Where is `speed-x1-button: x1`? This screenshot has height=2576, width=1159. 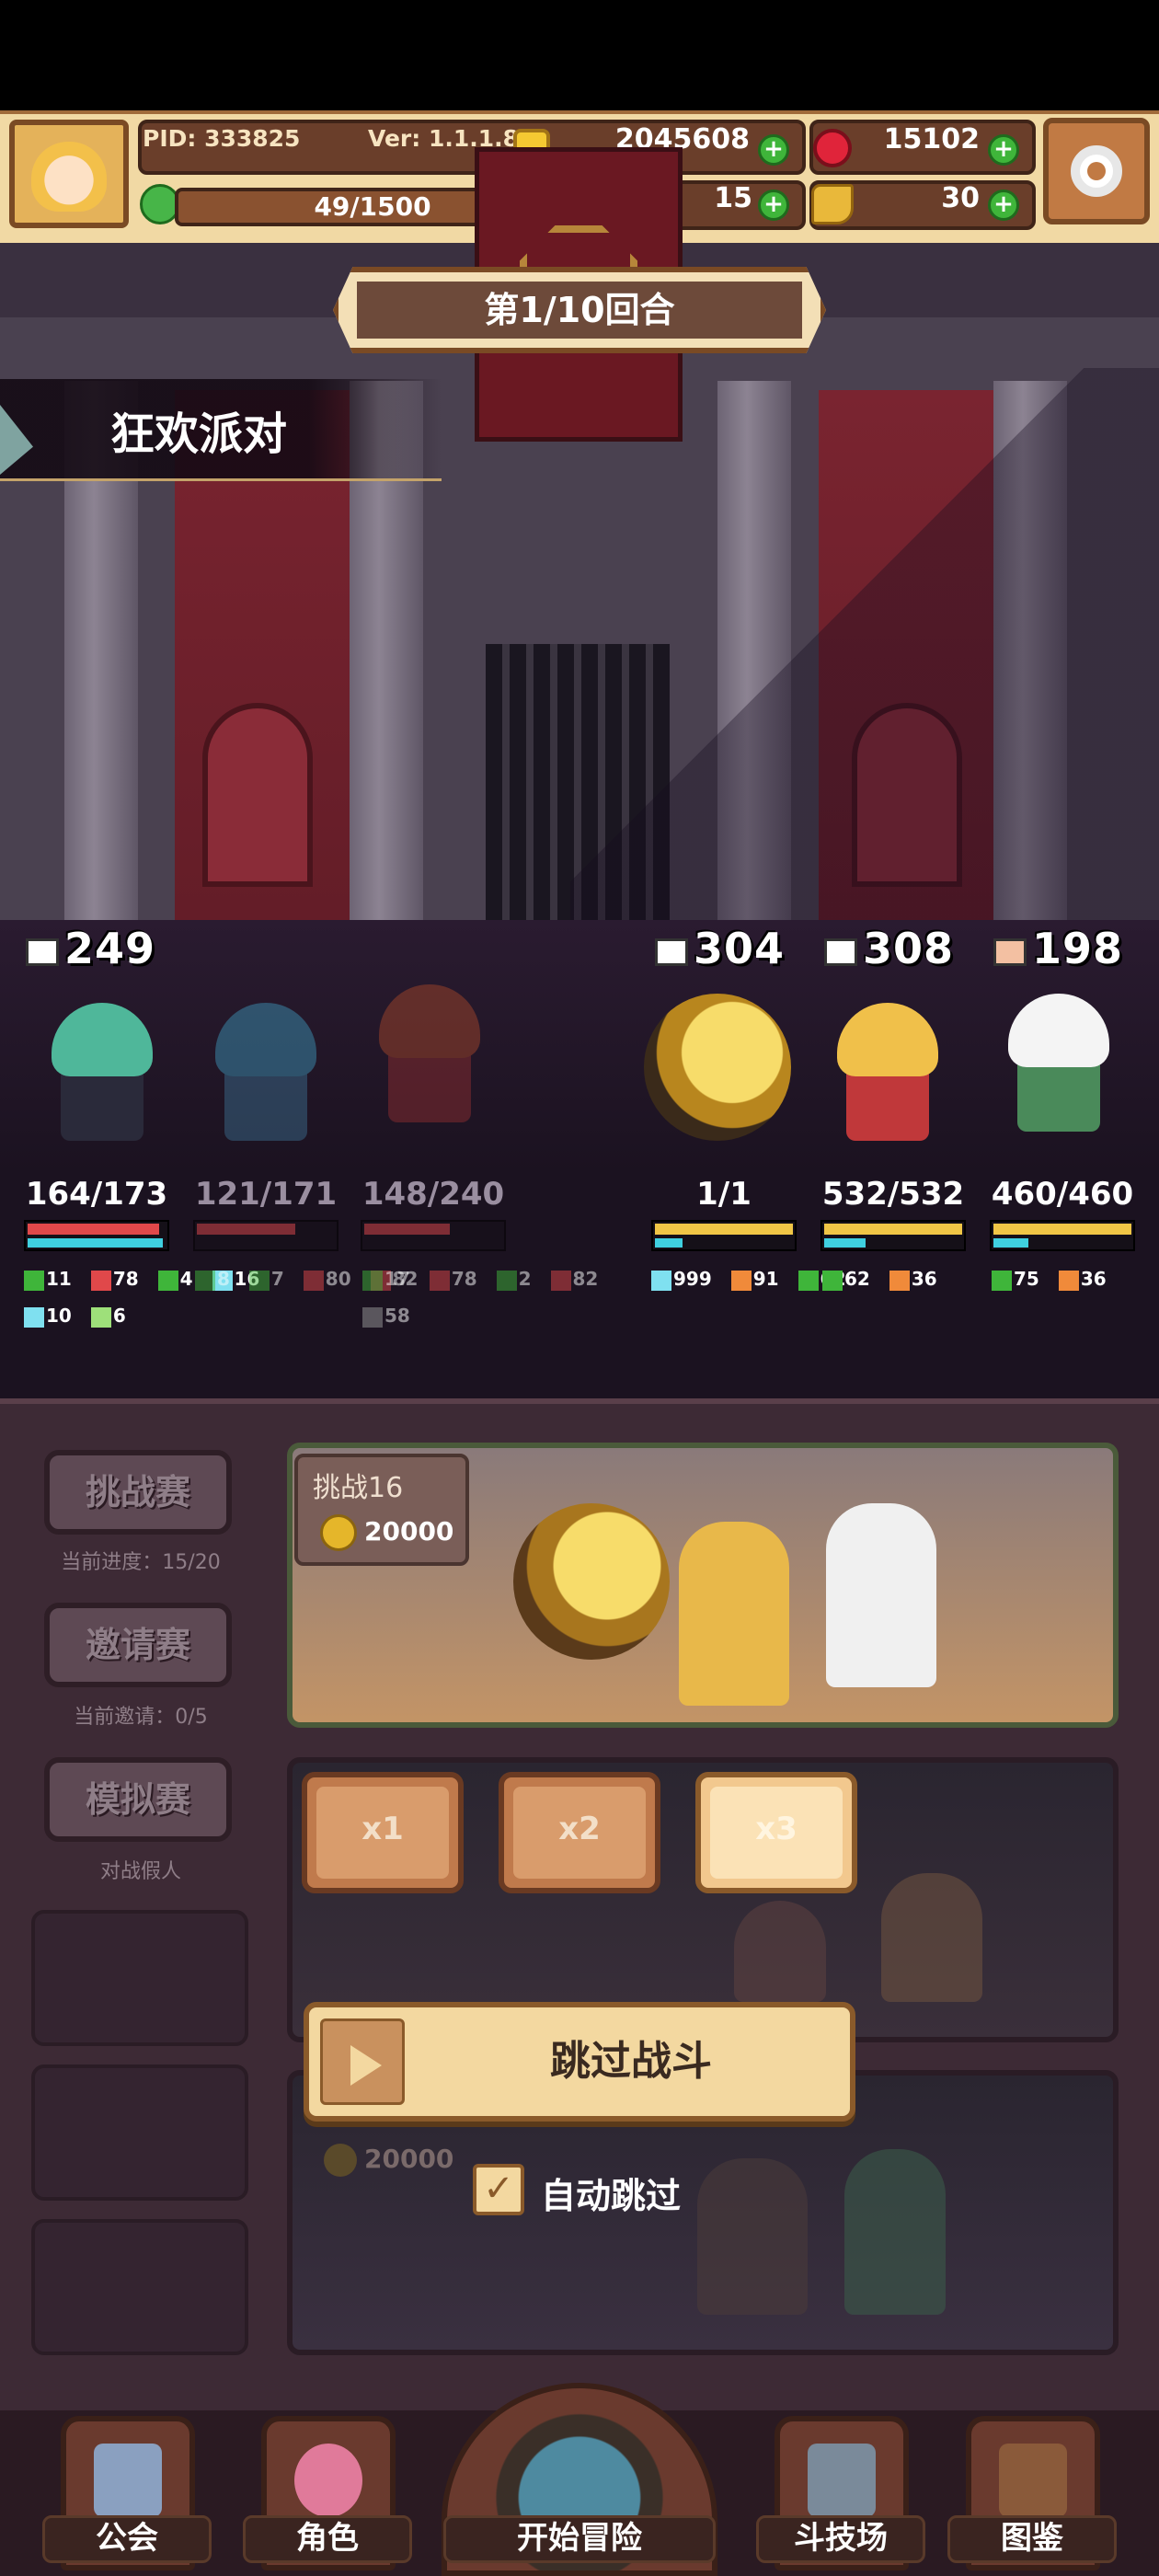 speed-x1-button: x1 is located at coordinates (383, 1832).